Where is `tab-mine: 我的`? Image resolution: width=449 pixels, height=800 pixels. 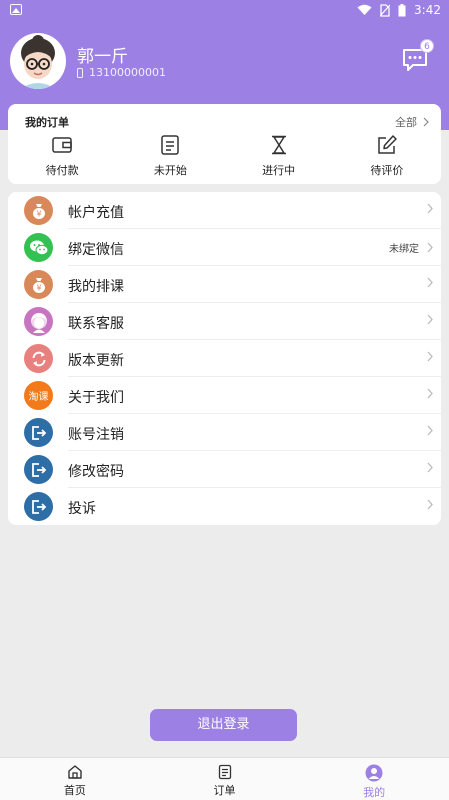 tab-mine: 我的 is located at coordinates (374, 779).